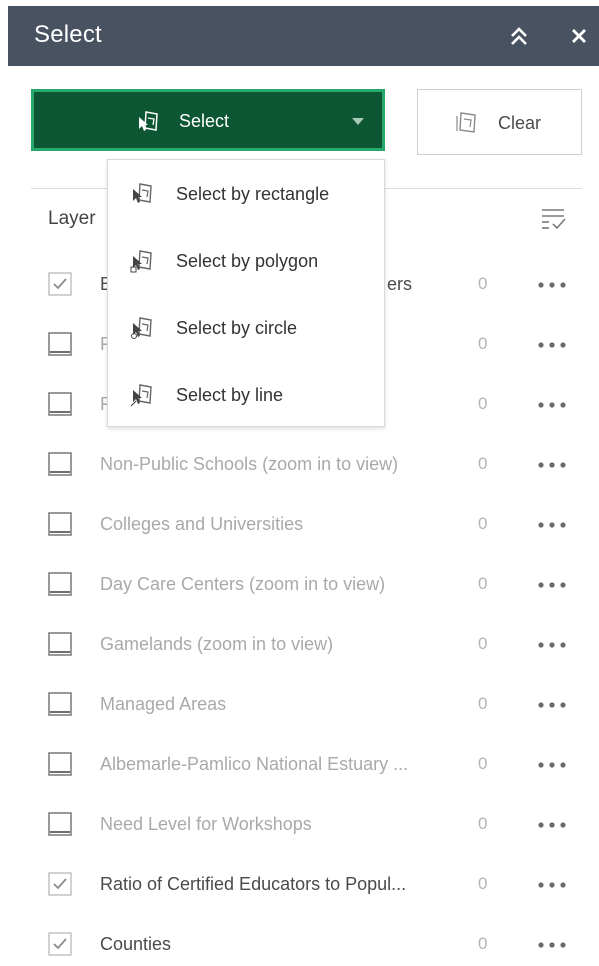 Image resolution: width=599 pixels, height=966 pixels. What do you see at coordinates (204, 121) in the screenshot?
I see `select-button-label: Select` at bounding box center [204, 121].